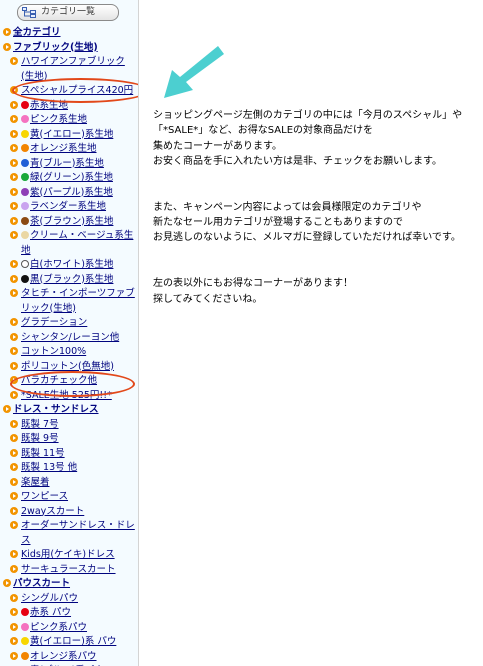 This screenshot has height=666, width=483. I want to click on category-link: シャンタン/レーヨン他, so click(70, 337).